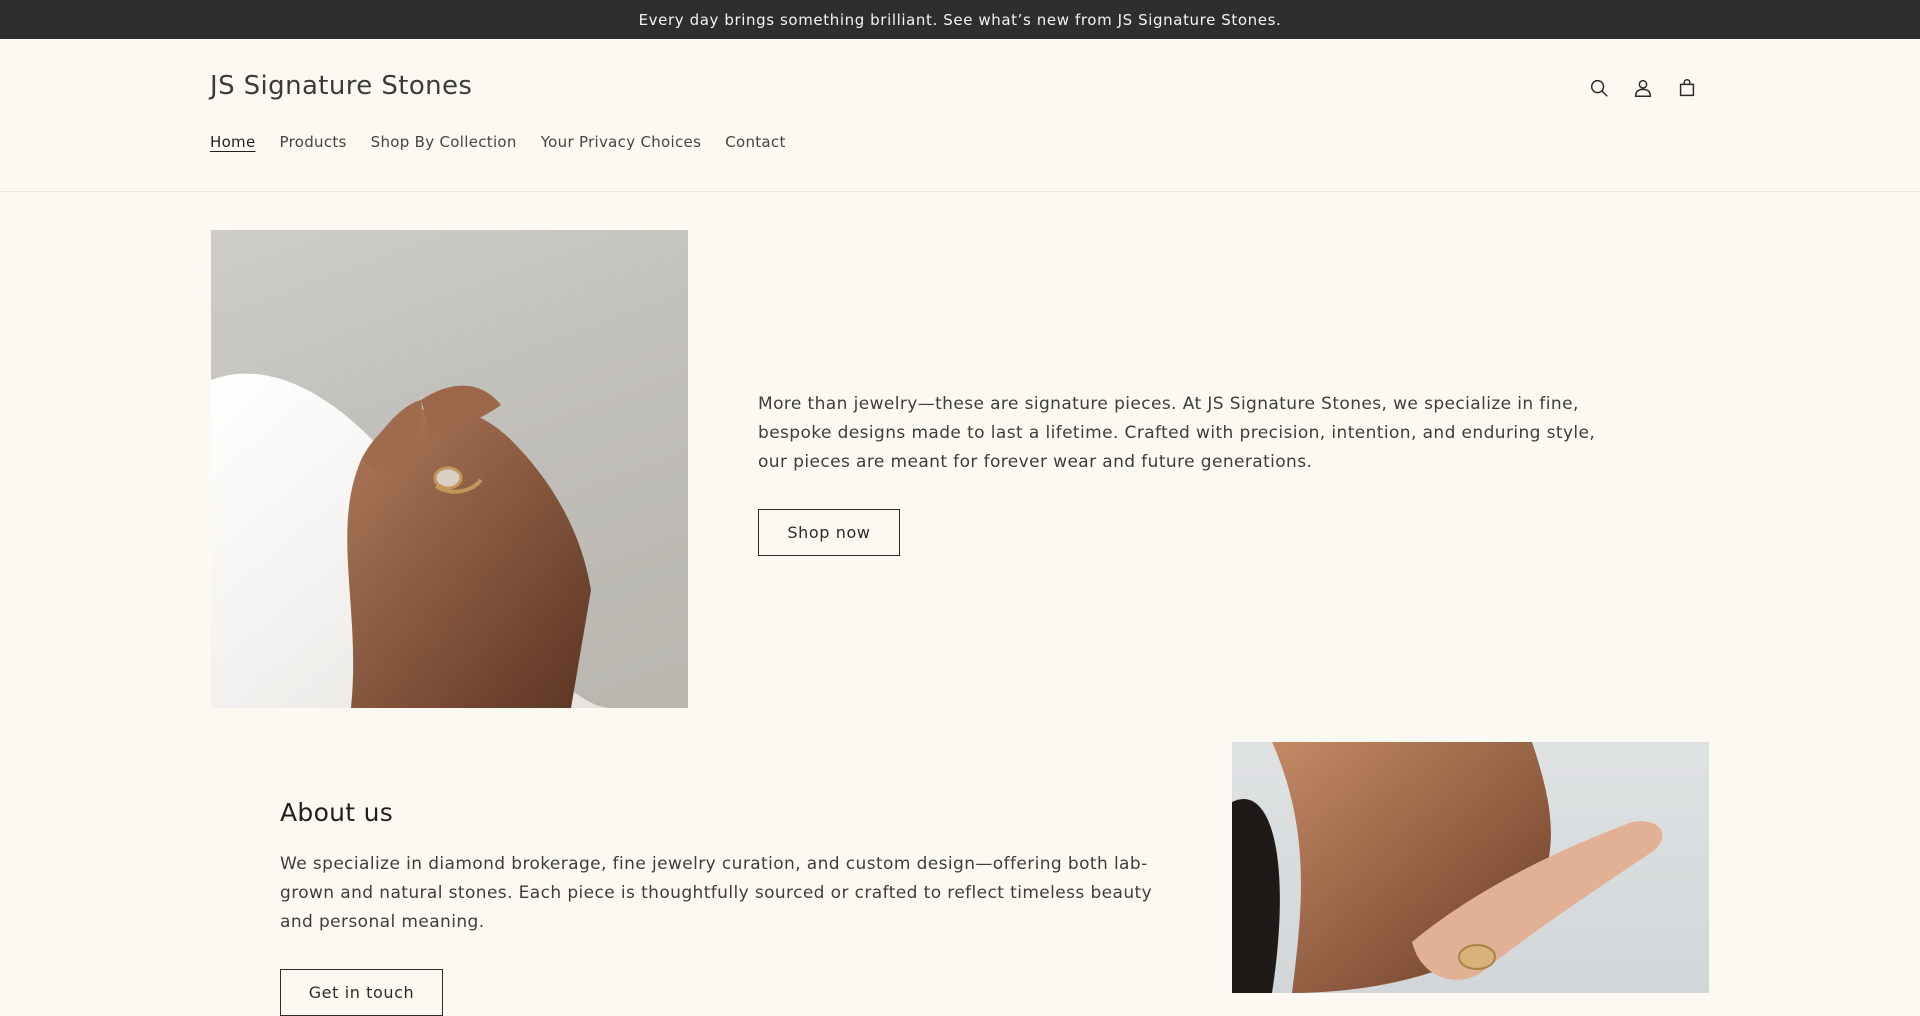 The height and width of the screenshot is (1016, 1920). What do you see at coordinates (1687, 88) in the screenshot?
I see `cart-icon` at bounding box center [1687, 88].